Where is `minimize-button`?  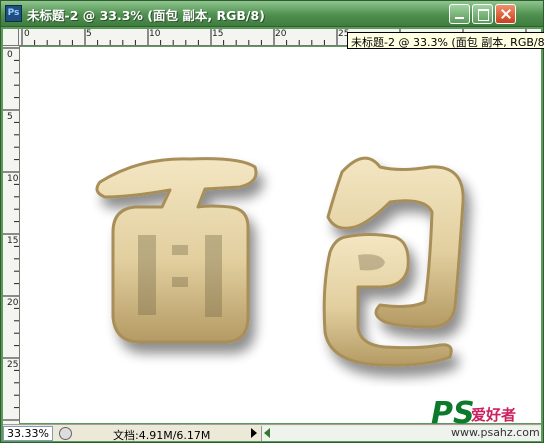
minimize-button is located at coordinates (459, 14).